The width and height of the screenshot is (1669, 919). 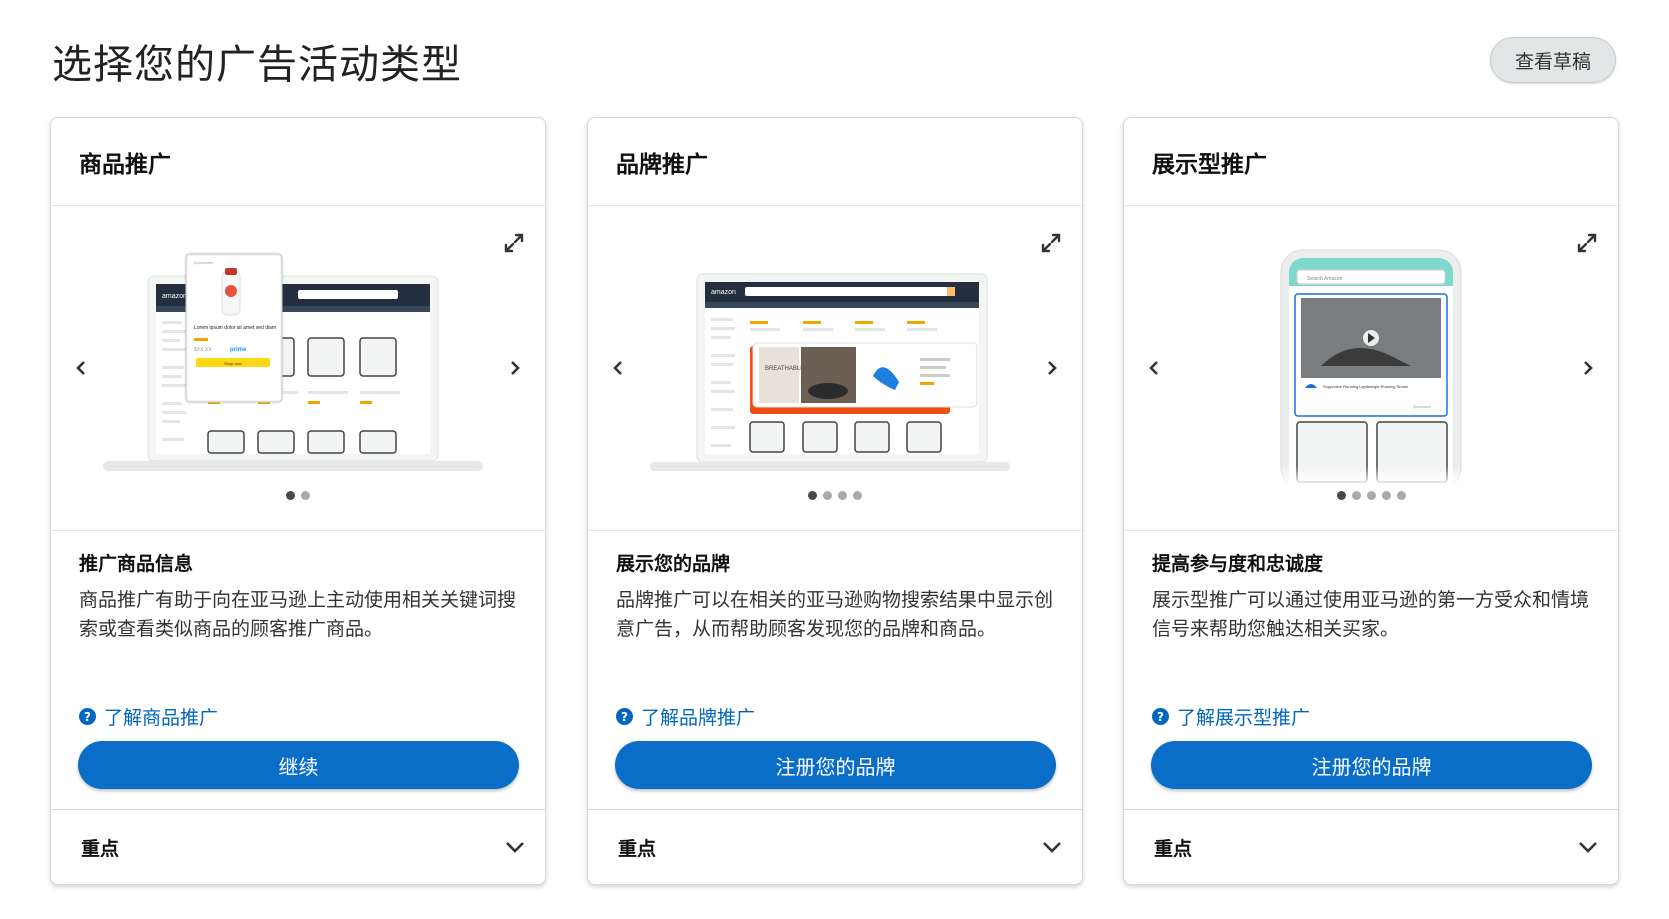 I want to click on svg-text: amazon, so click(x=723, y=292).